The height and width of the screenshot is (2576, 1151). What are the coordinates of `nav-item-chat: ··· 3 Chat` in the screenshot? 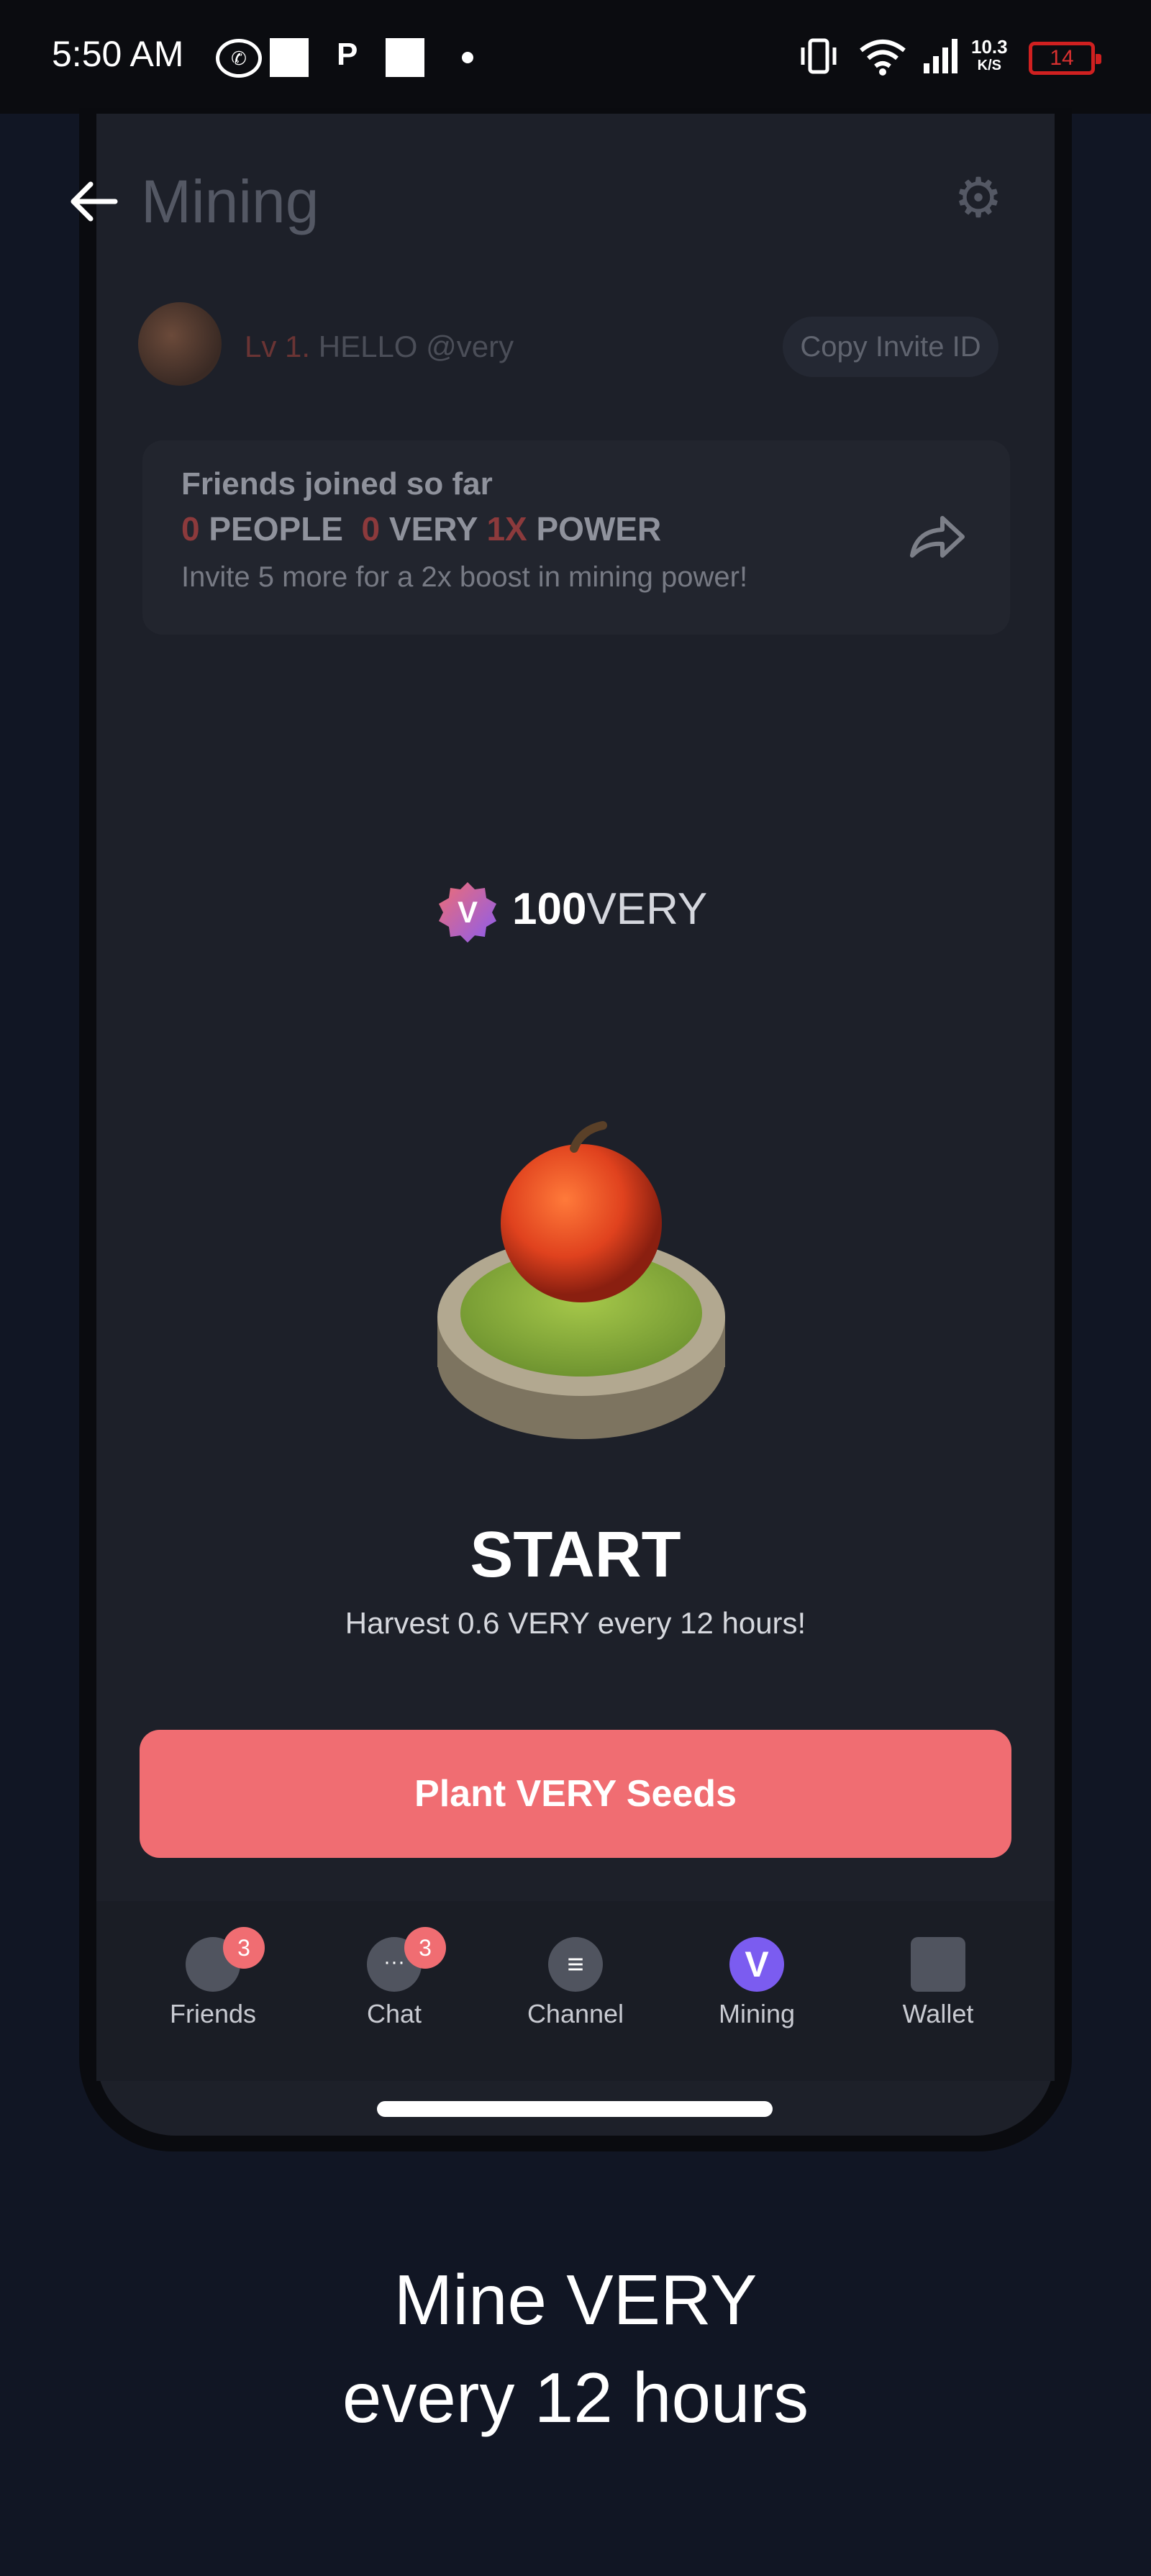 It's located at (394, 1981).